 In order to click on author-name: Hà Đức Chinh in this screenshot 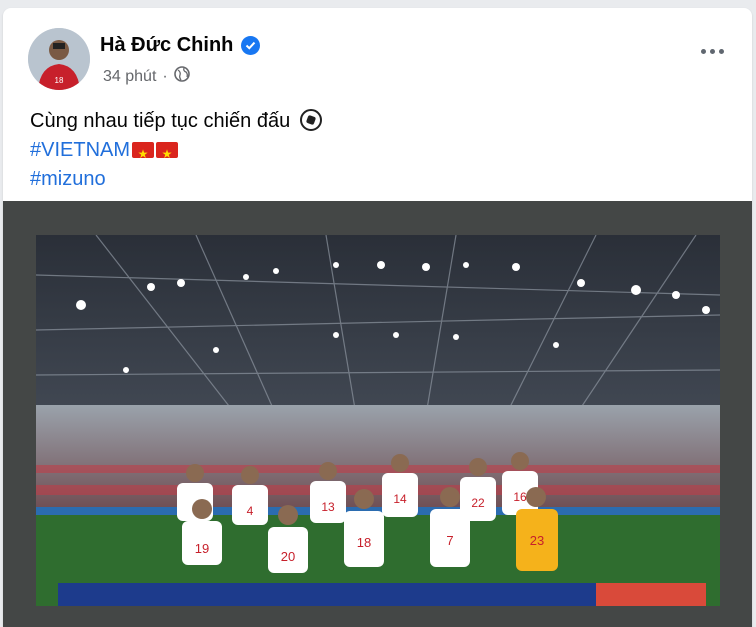, I will do `click(180, 45)`.